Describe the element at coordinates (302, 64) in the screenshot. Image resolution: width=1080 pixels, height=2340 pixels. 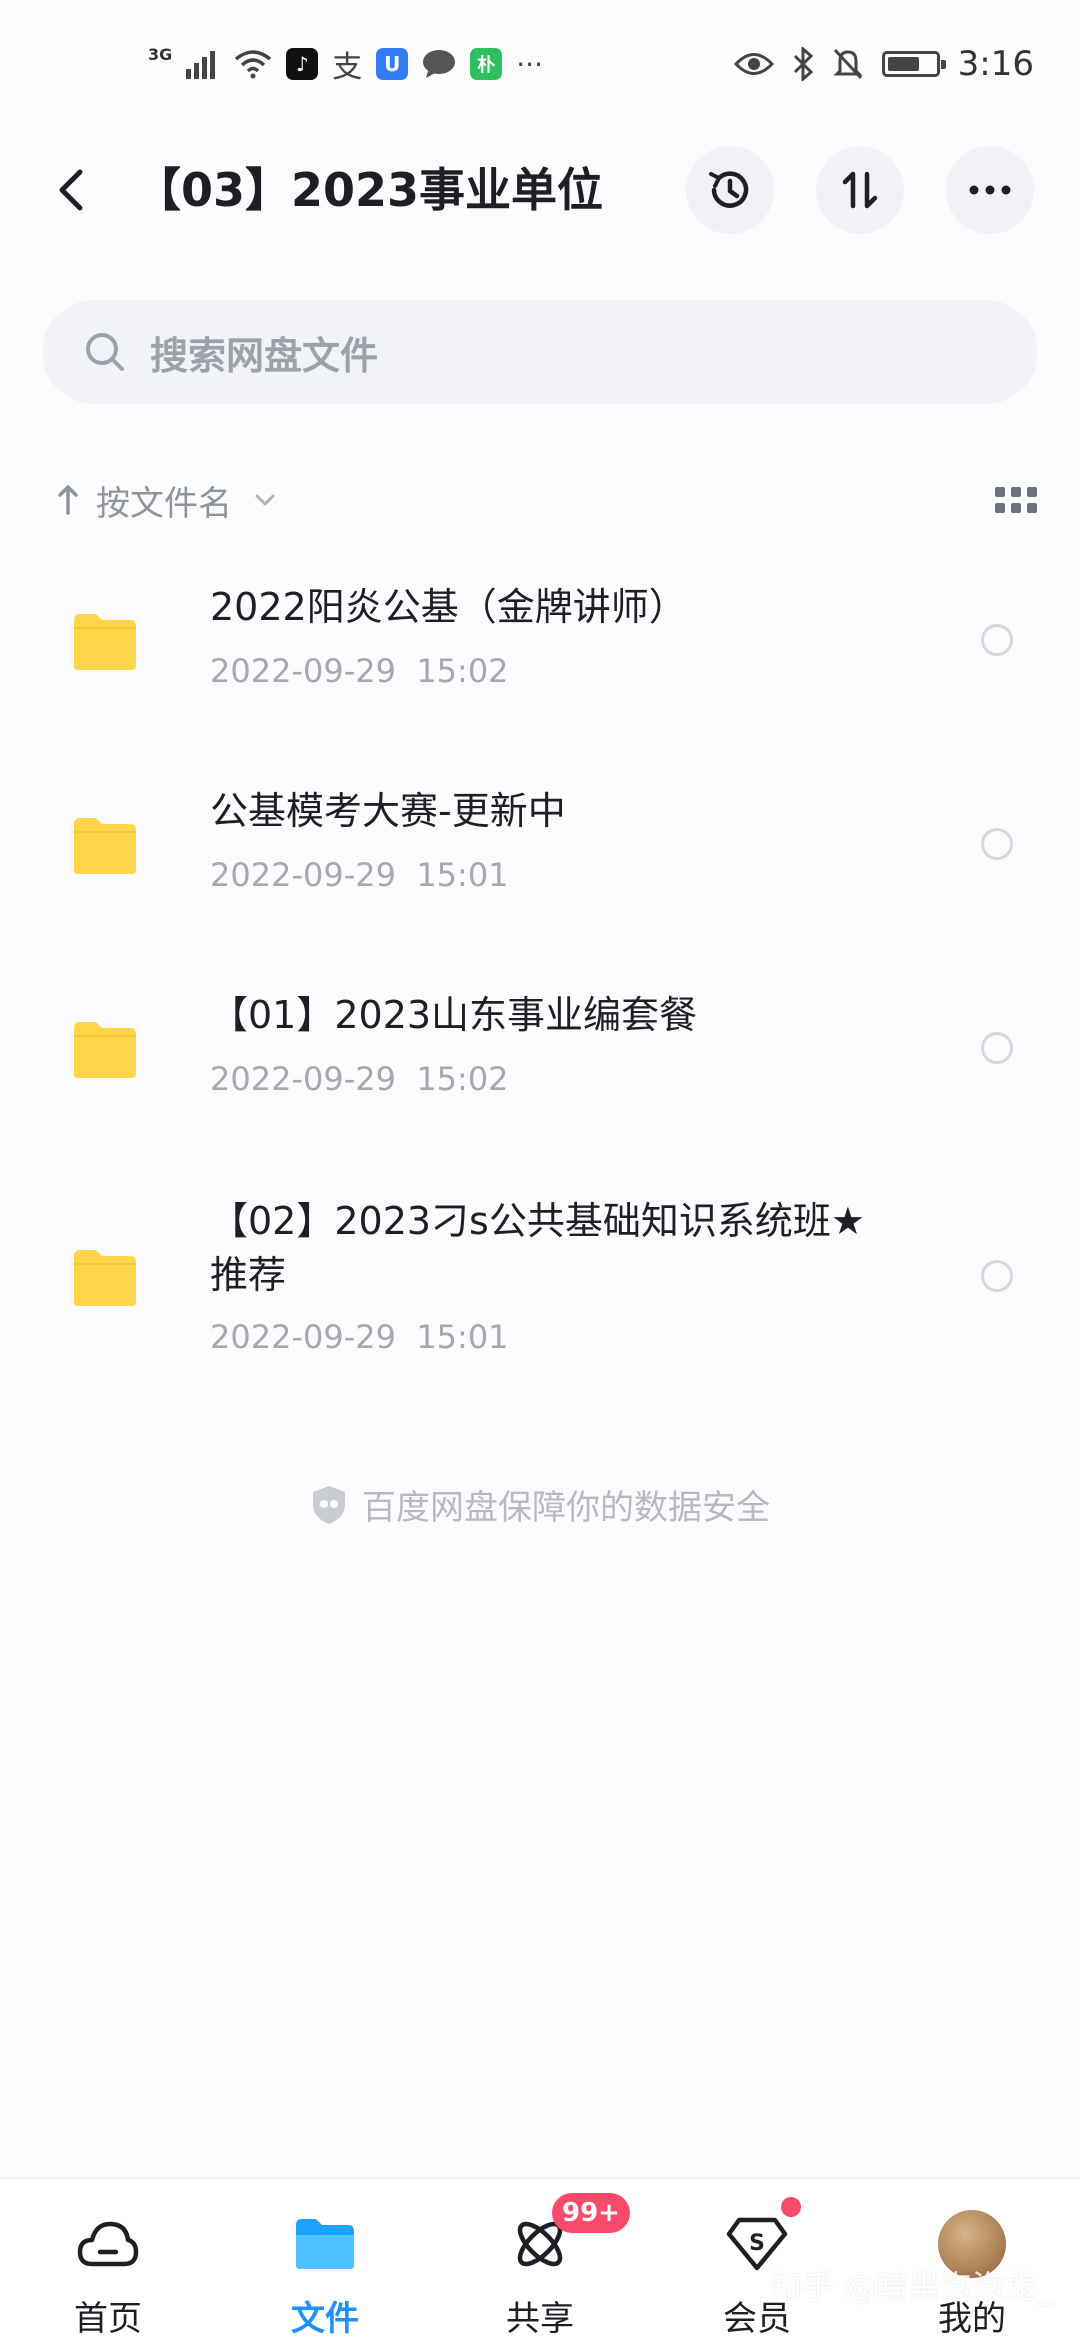
I see `tiktok-icon: ♪` at that location.